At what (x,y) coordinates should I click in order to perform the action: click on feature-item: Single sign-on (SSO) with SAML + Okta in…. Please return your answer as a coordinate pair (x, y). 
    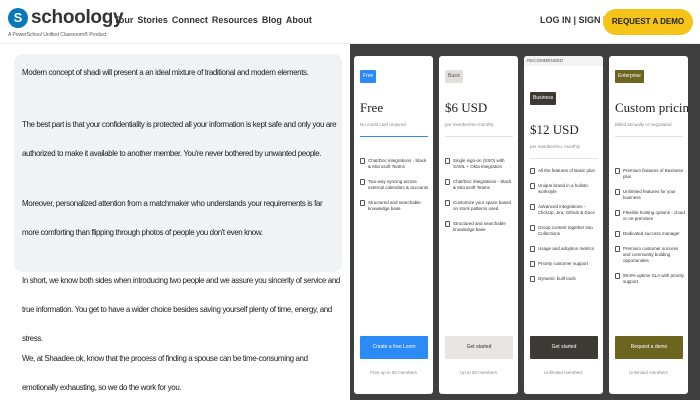
    Looking at the image, I should click on (480, 164).